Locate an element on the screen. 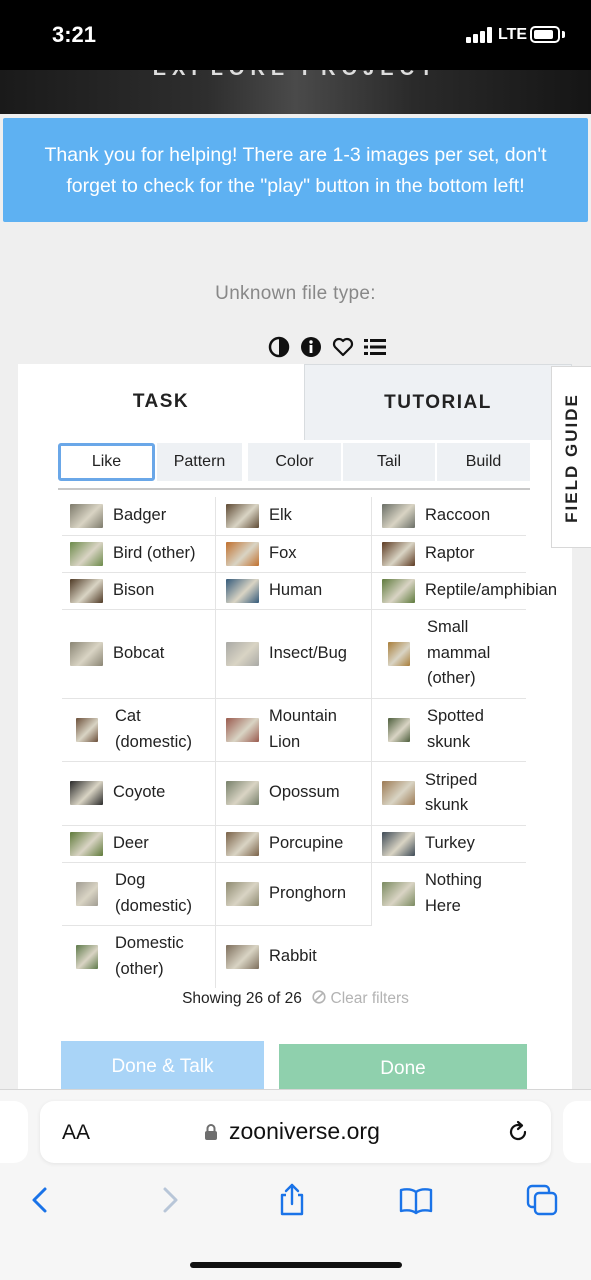 The image size is (591, 1280). choice-bison: Bison is located at coordinates (141, 590).